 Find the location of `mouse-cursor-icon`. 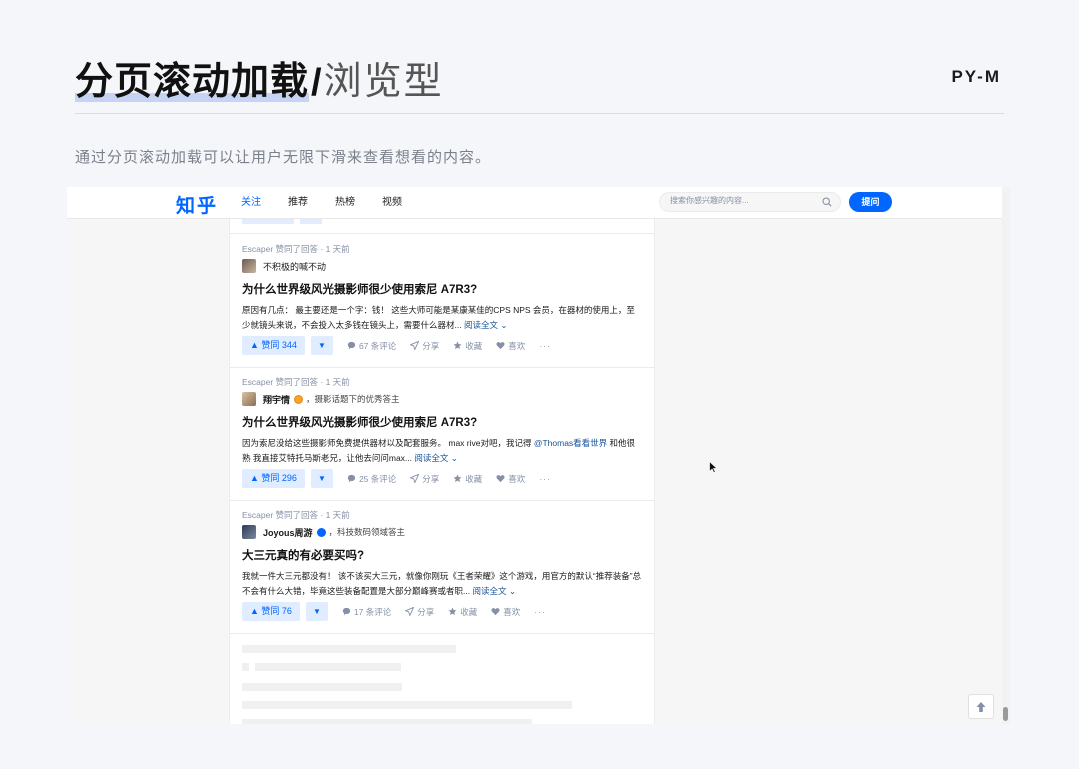

mouse-cursor-icon is located at coordinates (713, 467).